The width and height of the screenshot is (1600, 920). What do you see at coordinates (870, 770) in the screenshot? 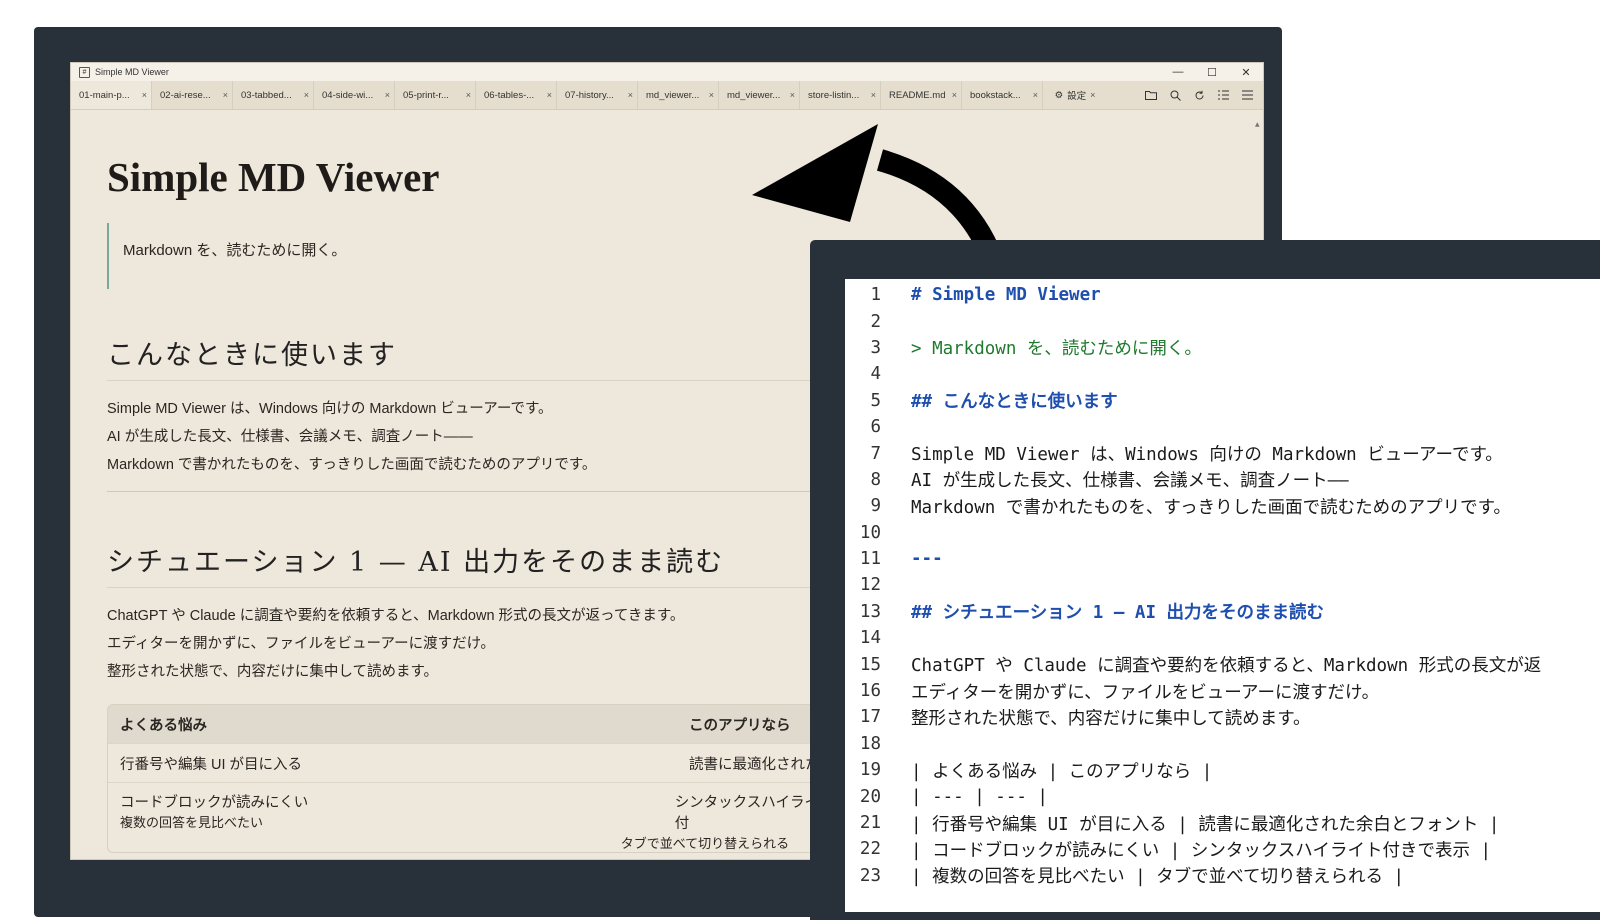
I see `line-number: 19` at bounding box center [870, 770].